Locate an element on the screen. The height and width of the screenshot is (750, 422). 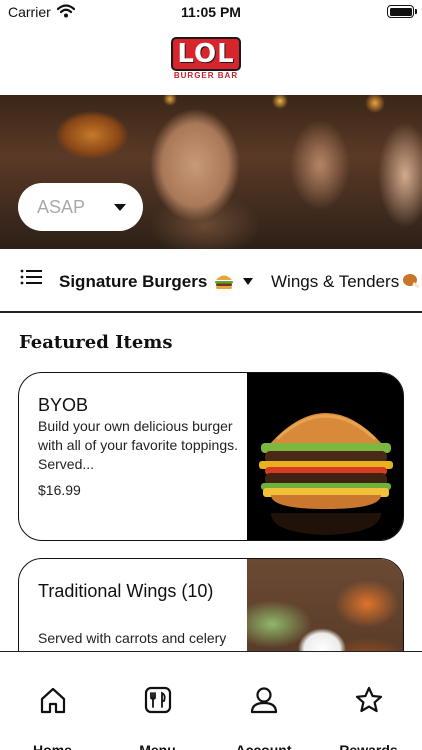
tab-label: Account is located at coordinates (263, 746).